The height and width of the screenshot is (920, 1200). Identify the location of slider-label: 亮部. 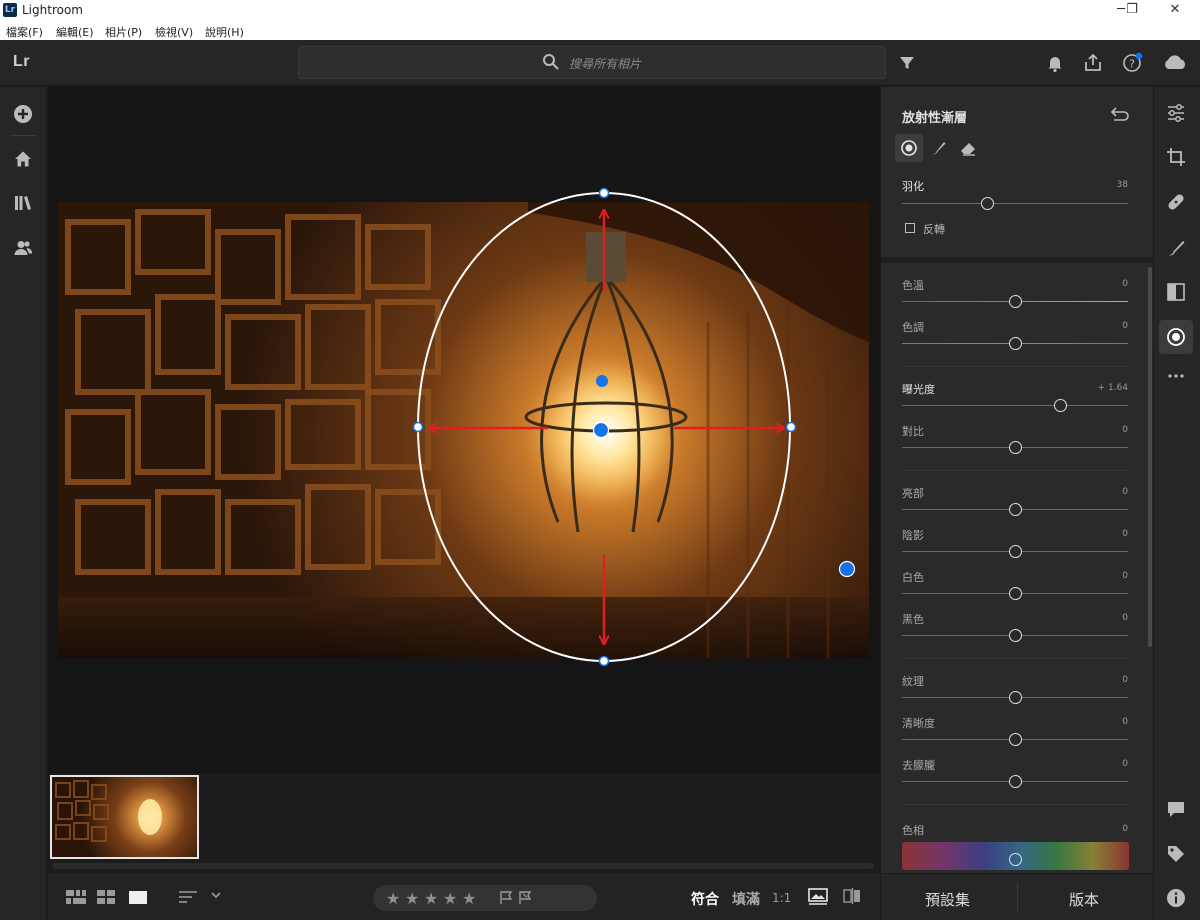
(913, 493).